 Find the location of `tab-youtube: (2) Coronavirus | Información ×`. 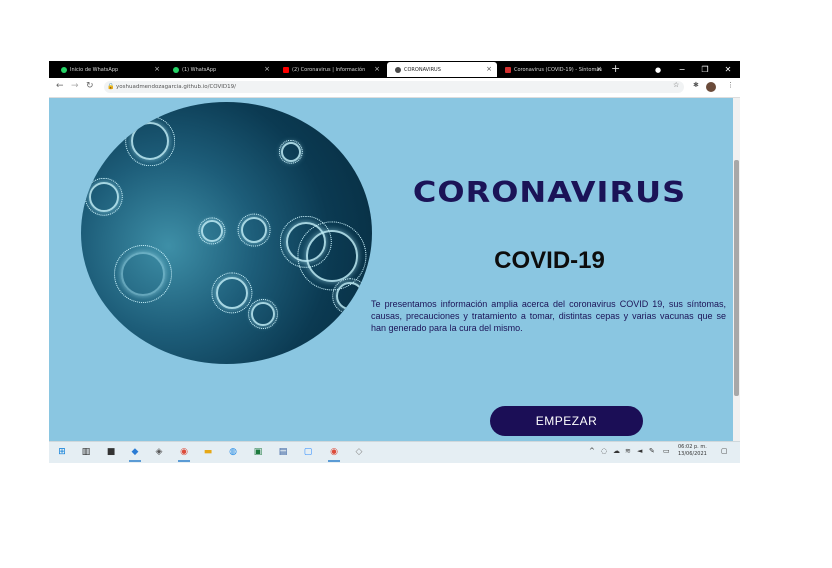

tab-youtube: (2) Coronavirus | Información × is located at coordinates (330, 69).